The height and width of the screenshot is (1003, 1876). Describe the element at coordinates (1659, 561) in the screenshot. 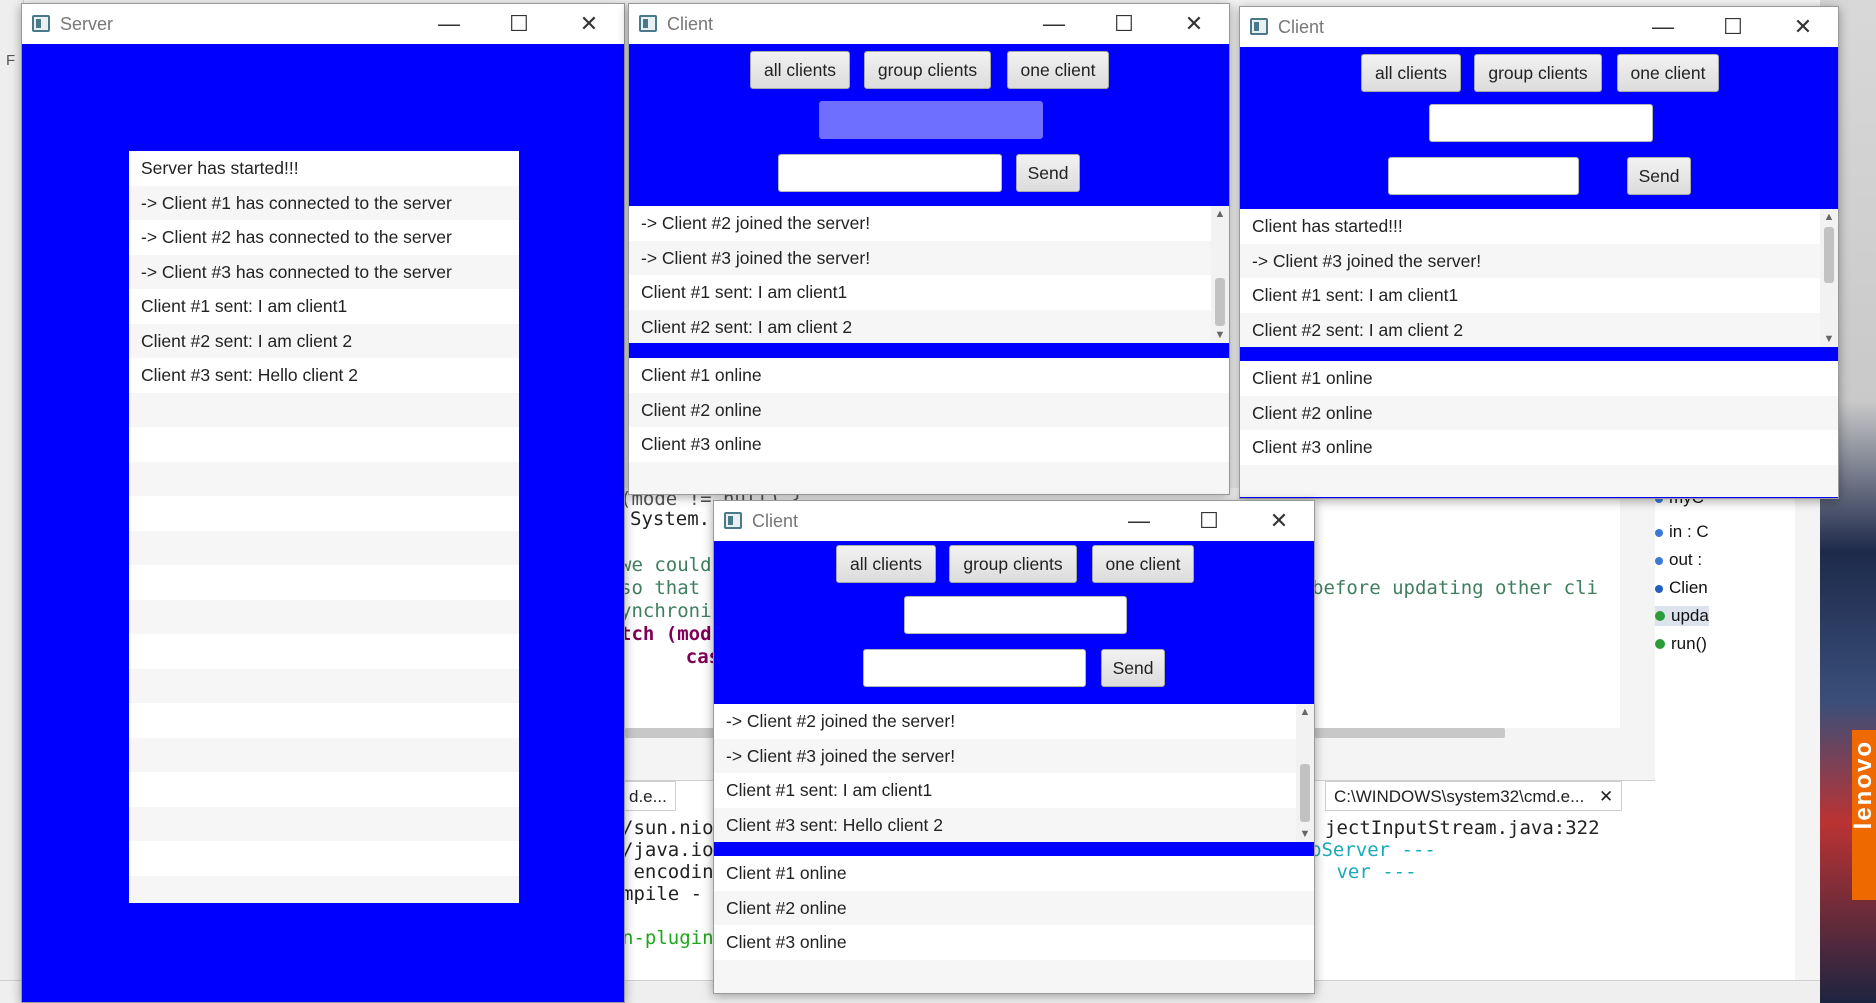

I see `field-icon` at that location.